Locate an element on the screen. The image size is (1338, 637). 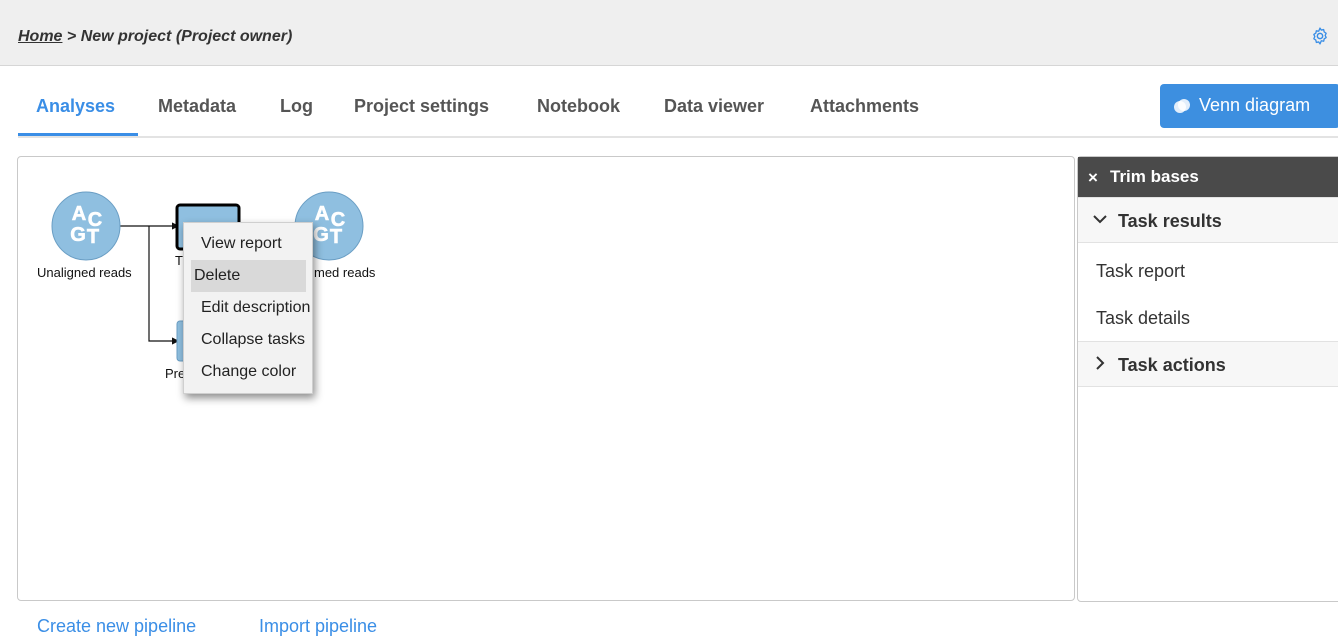
node-label-unaligned-reads: Unaligned reads is located at coordinates (84, 272).